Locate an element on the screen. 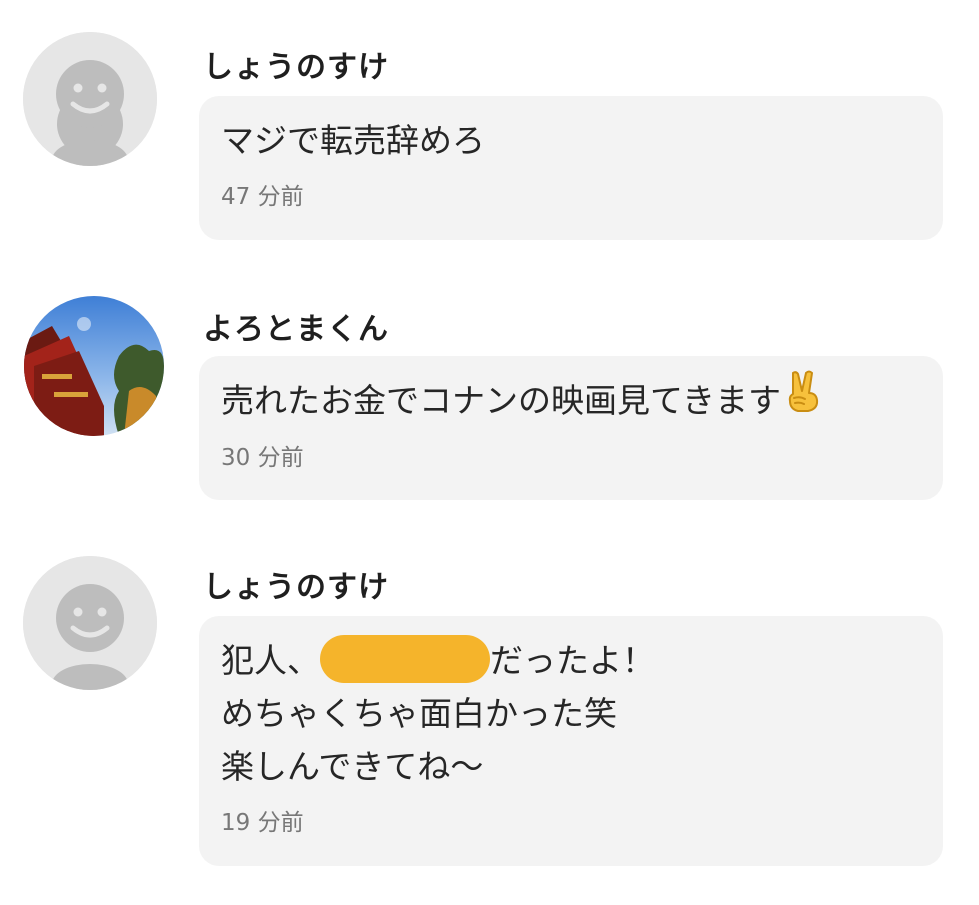 This screenshot has height=905, width=979. message-segment: 犯人、 is located at coordinates (270, 660).